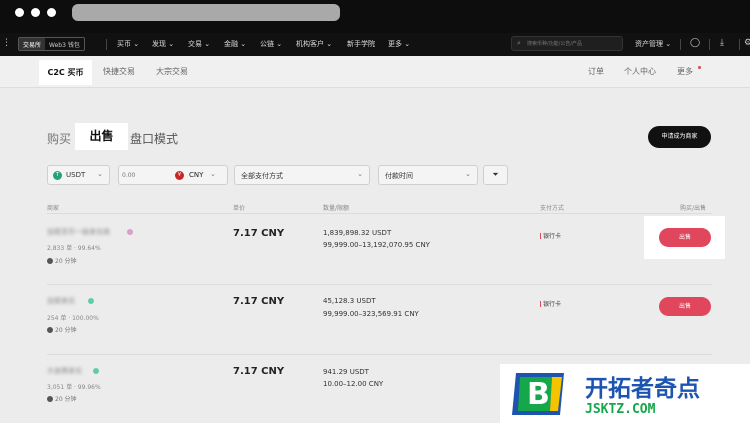 The width and height of the screenshot is (750, 423). Describe the element at coordinates (596, 71) in the screenshot. I see `subnav-orders: 订单` at that location.